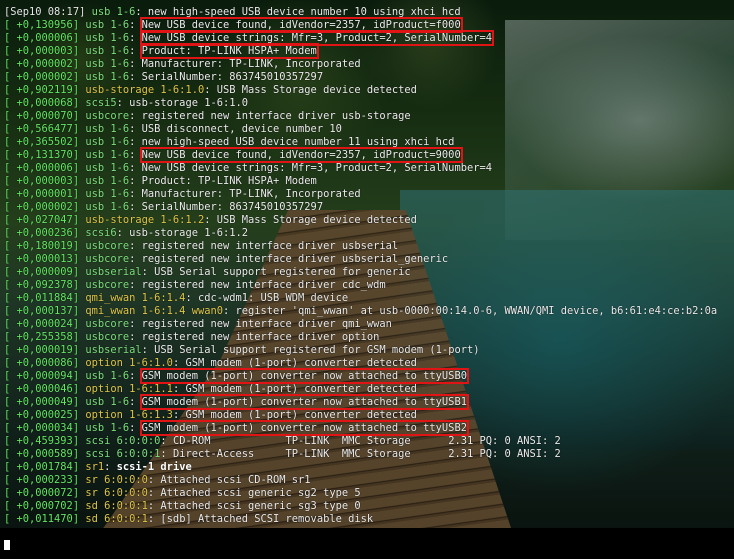  I want to click on log-message: registered new interface driver option, so click(260, 337).